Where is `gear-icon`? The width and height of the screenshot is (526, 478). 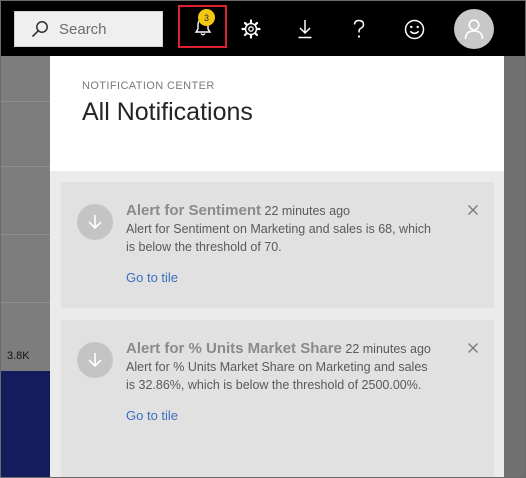 gear-icon is located at coordinates (251, 29).